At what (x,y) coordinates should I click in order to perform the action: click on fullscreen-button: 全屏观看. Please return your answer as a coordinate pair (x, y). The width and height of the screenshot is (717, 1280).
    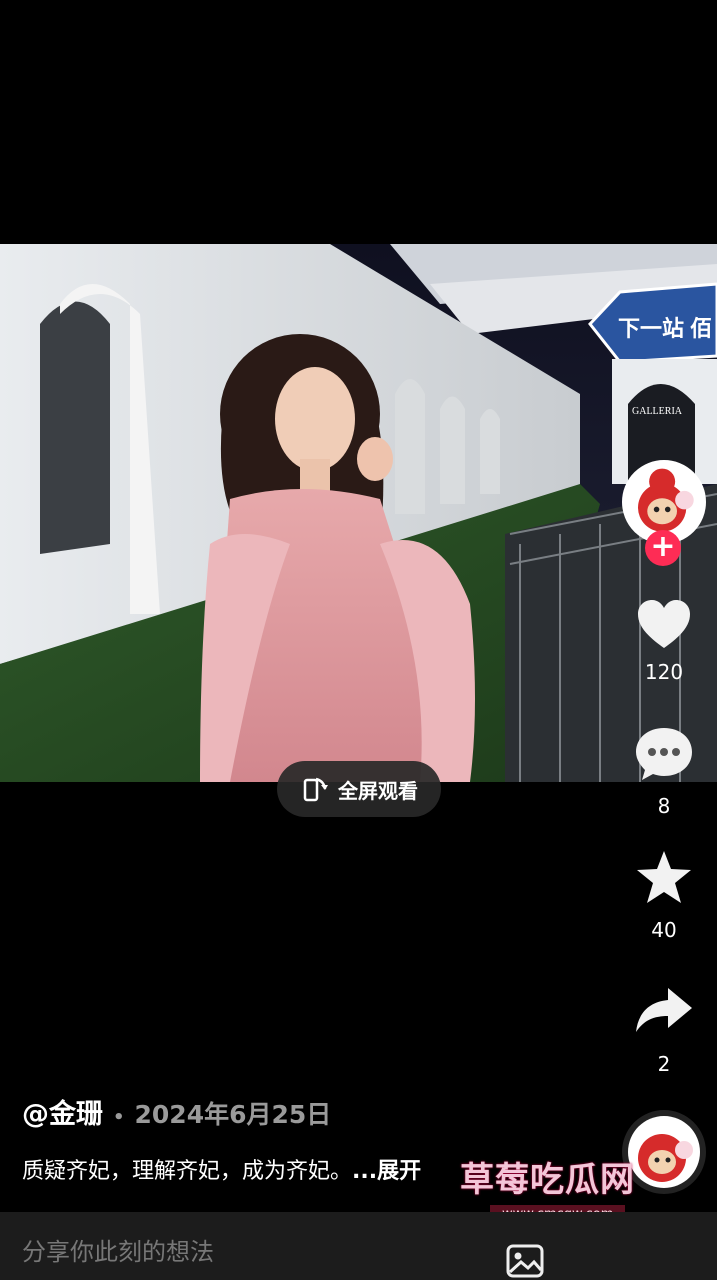
    Looking at the image, I should click on (359, 789).